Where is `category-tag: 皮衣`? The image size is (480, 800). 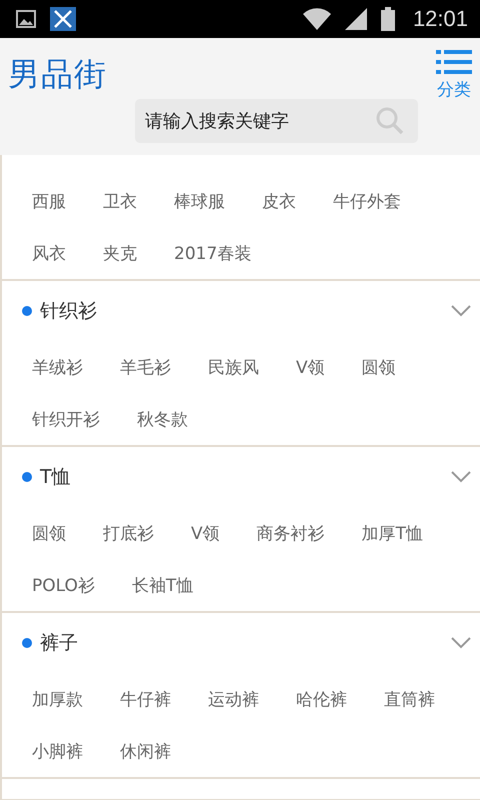
category-tag: 皮衣 is located at coordinates (279, 201).